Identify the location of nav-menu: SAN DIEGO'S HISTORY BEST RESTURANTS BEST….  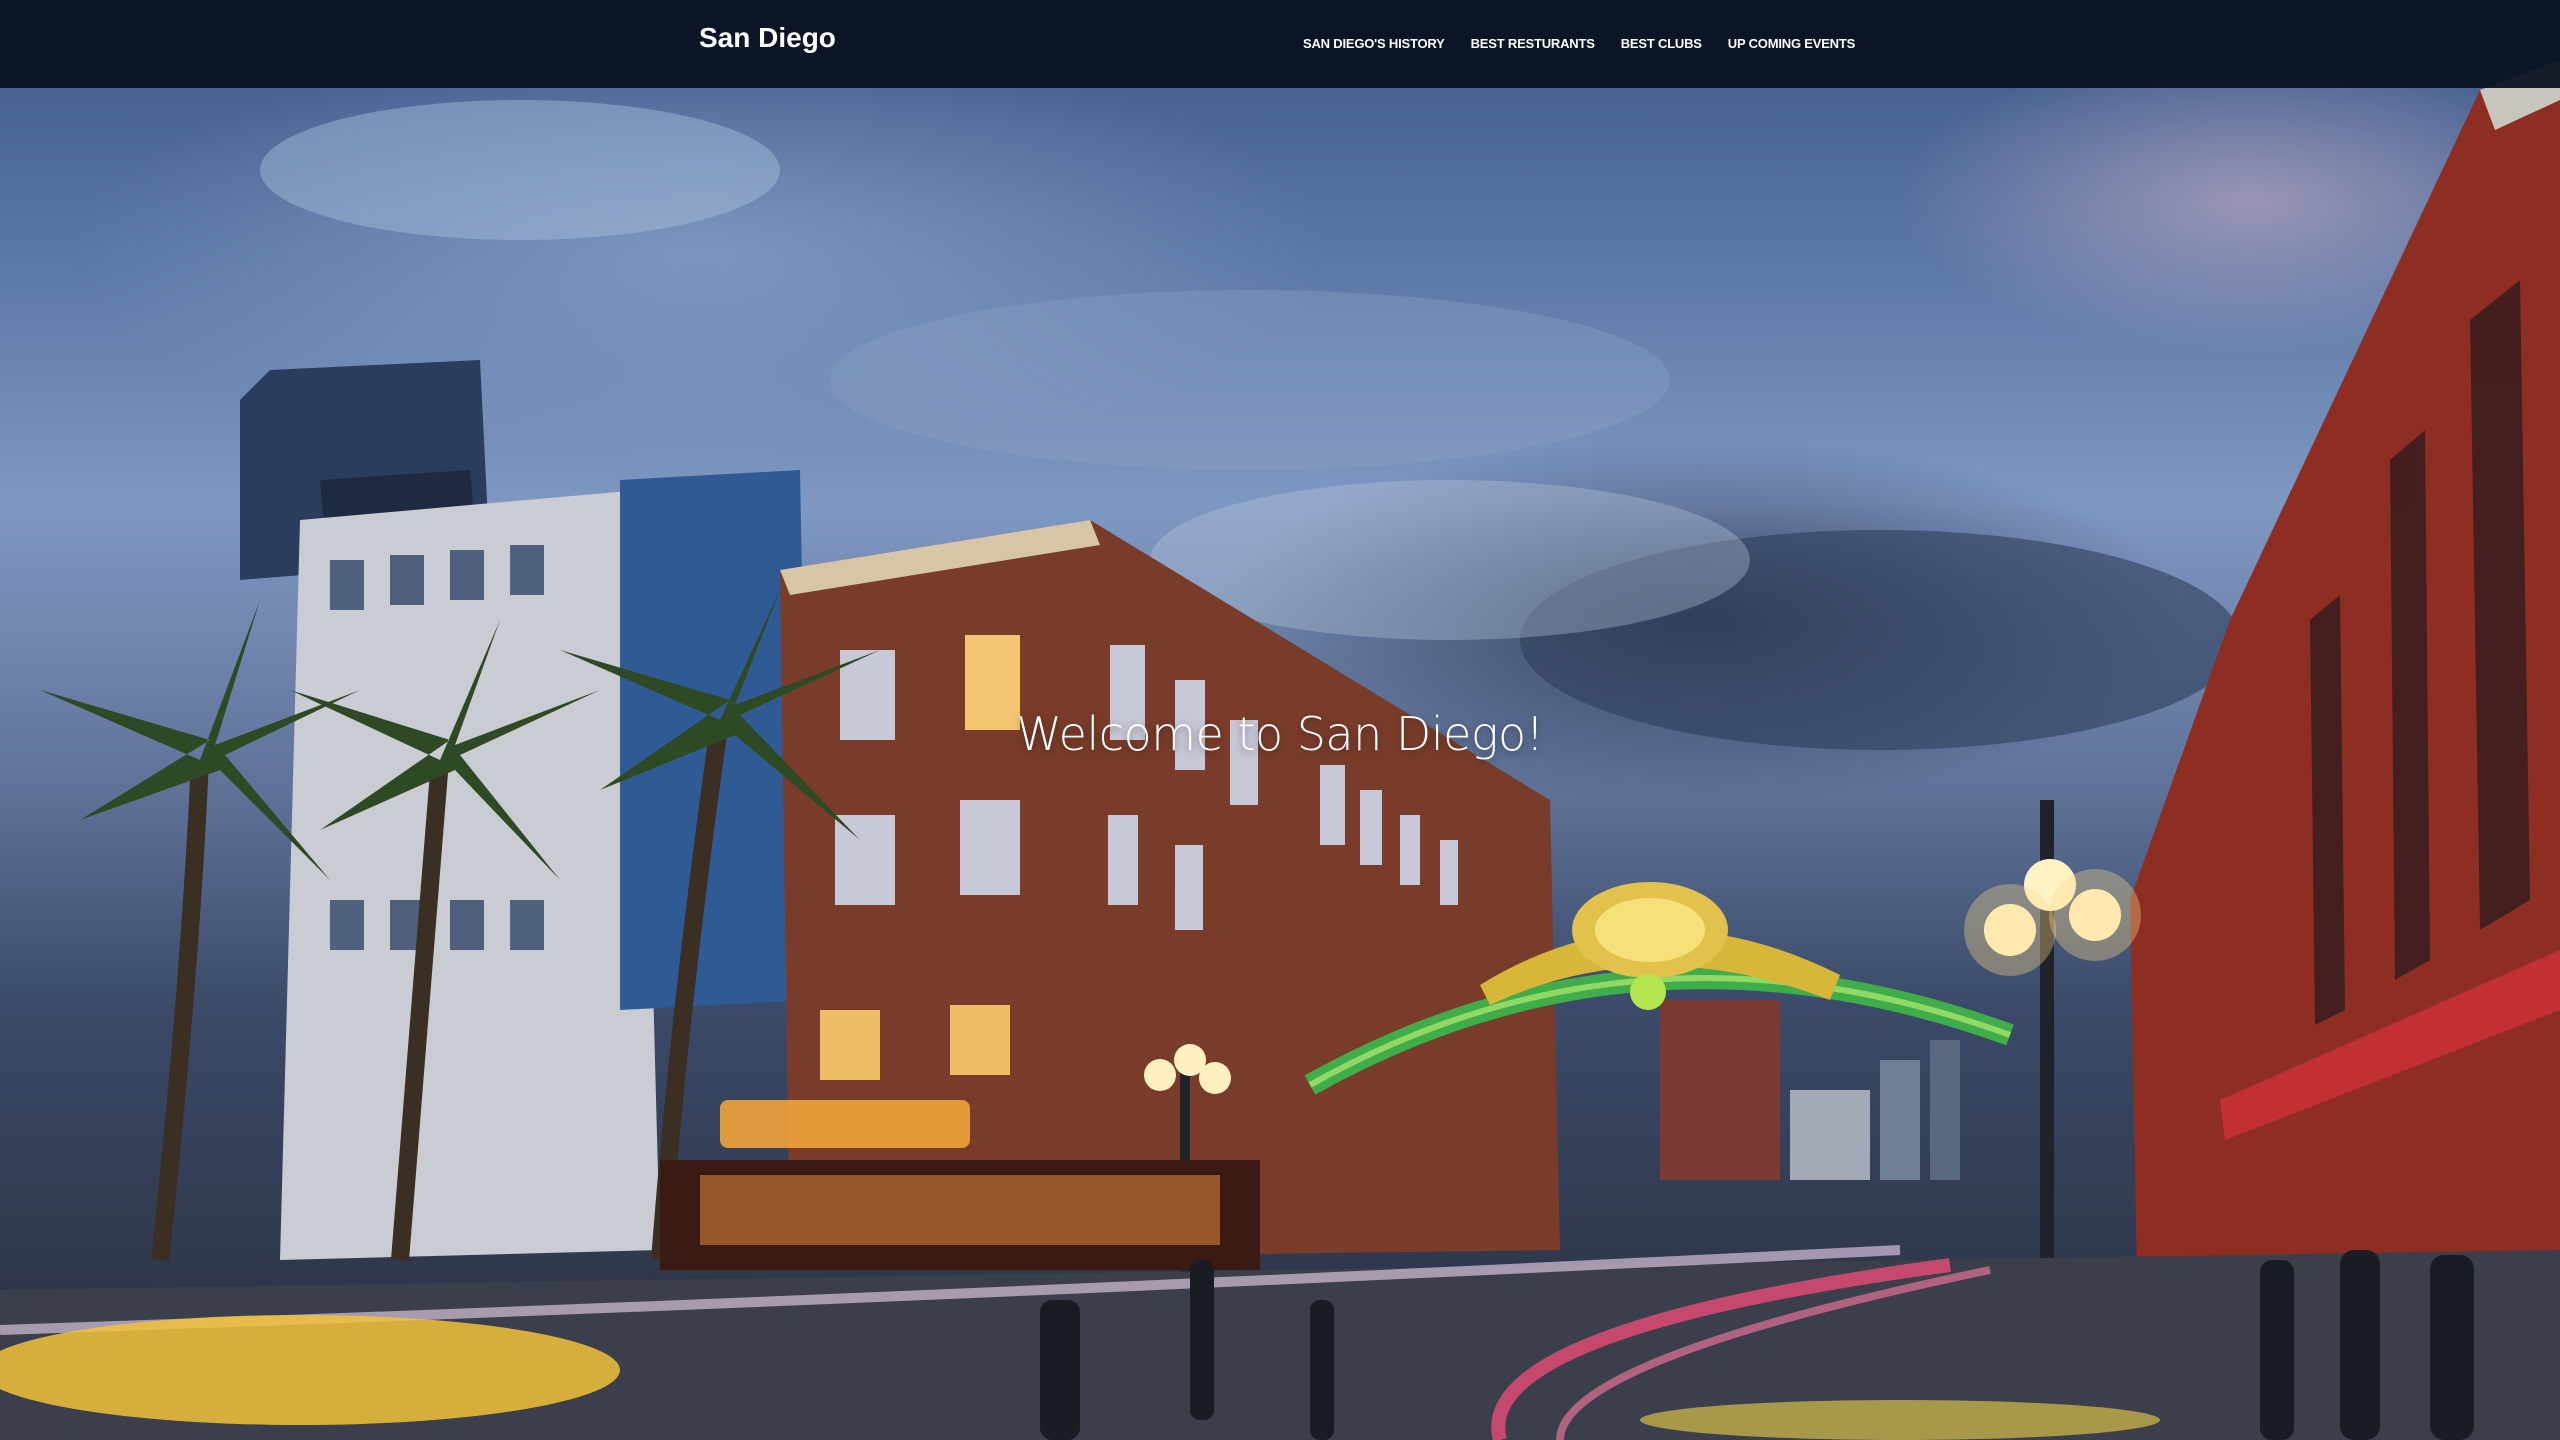
(1579, 43).